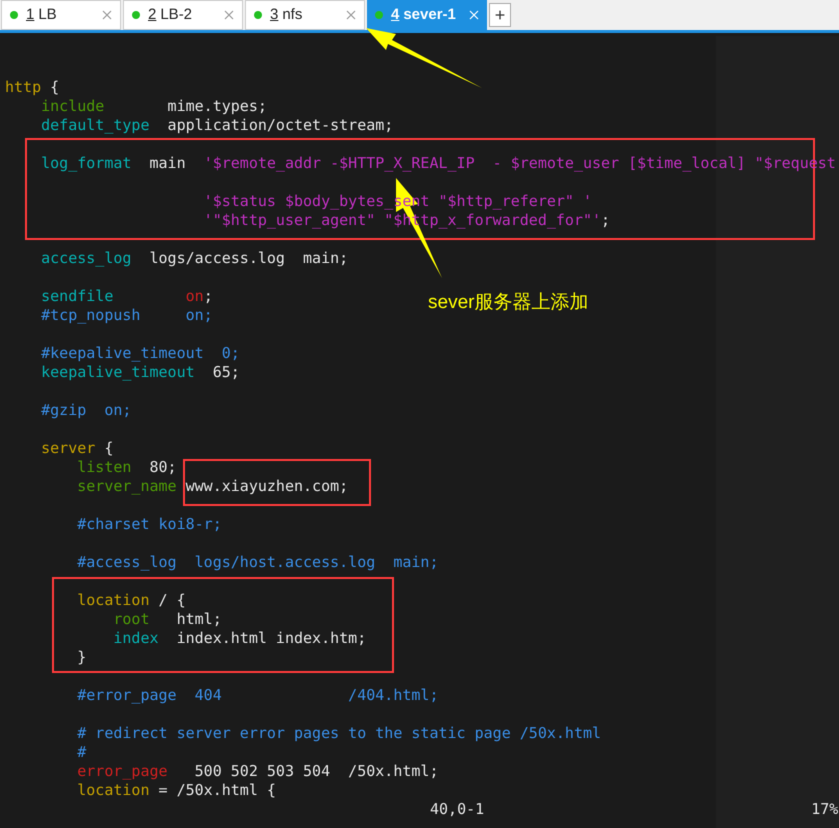 This screenshot has height=828, width=839. I want to click on code-line: location = /50x.html {, so click(176, 790).